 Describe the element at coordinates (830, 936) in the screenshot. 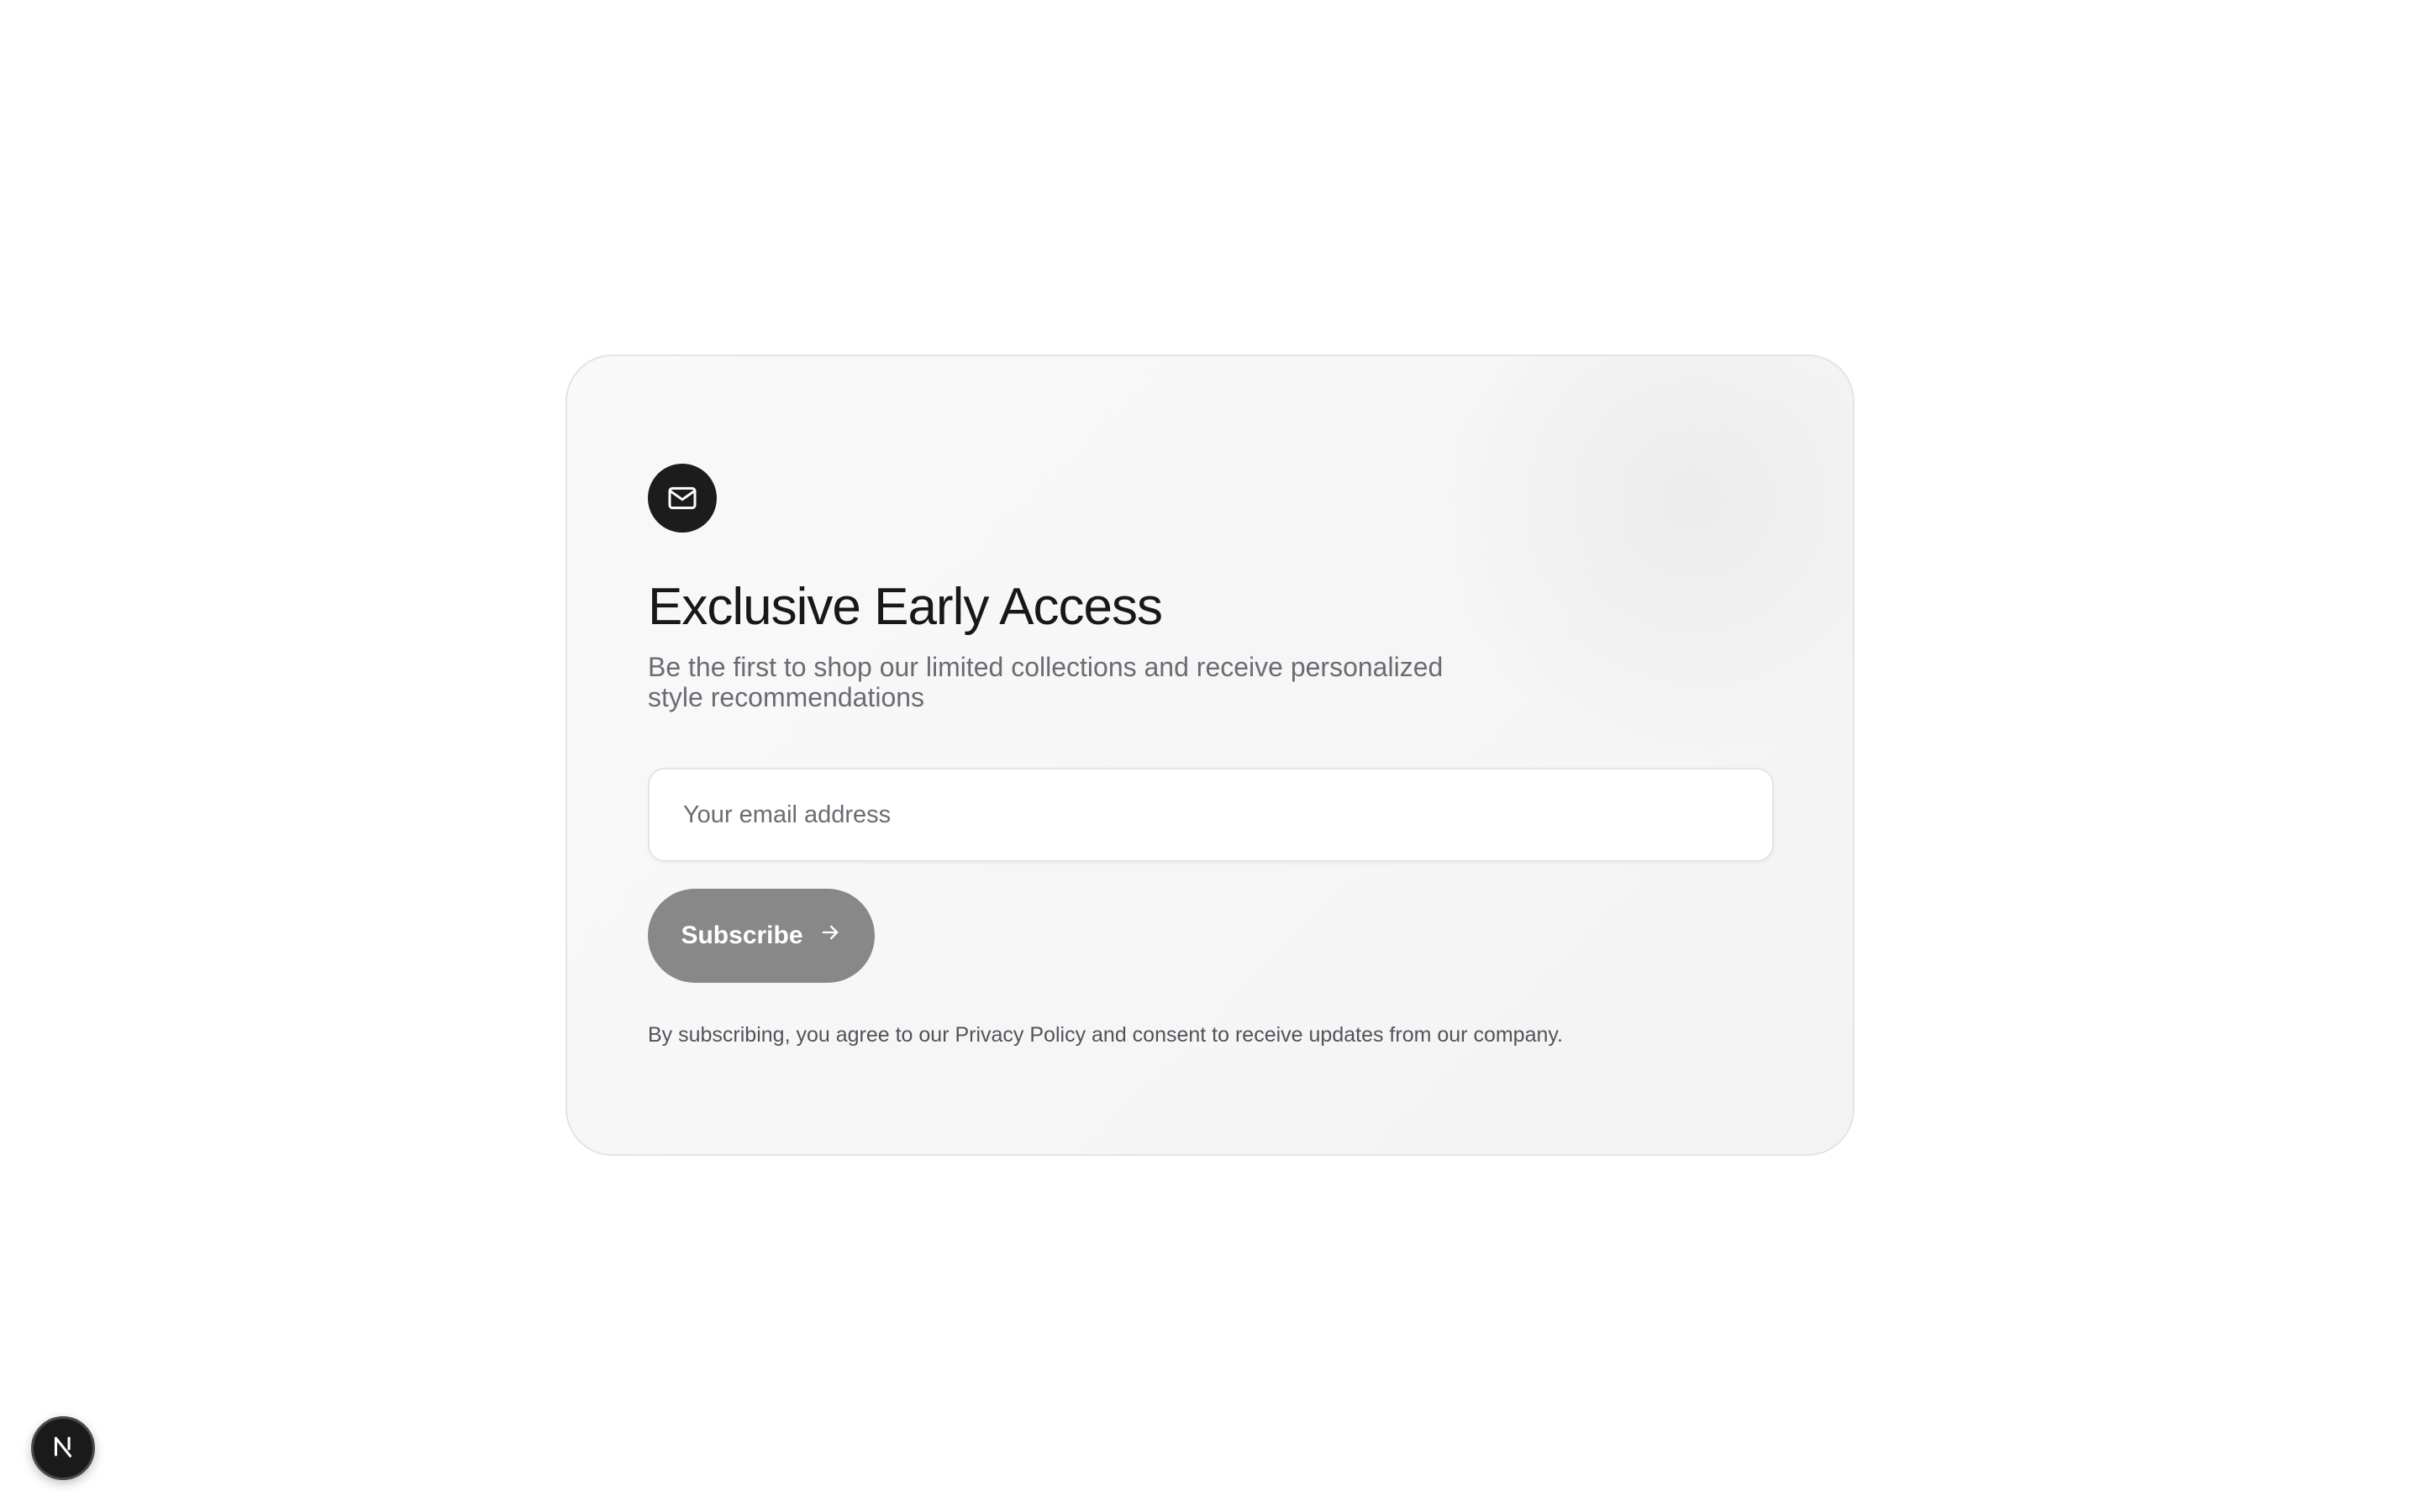

I see `arrow-right-icon` at that location.